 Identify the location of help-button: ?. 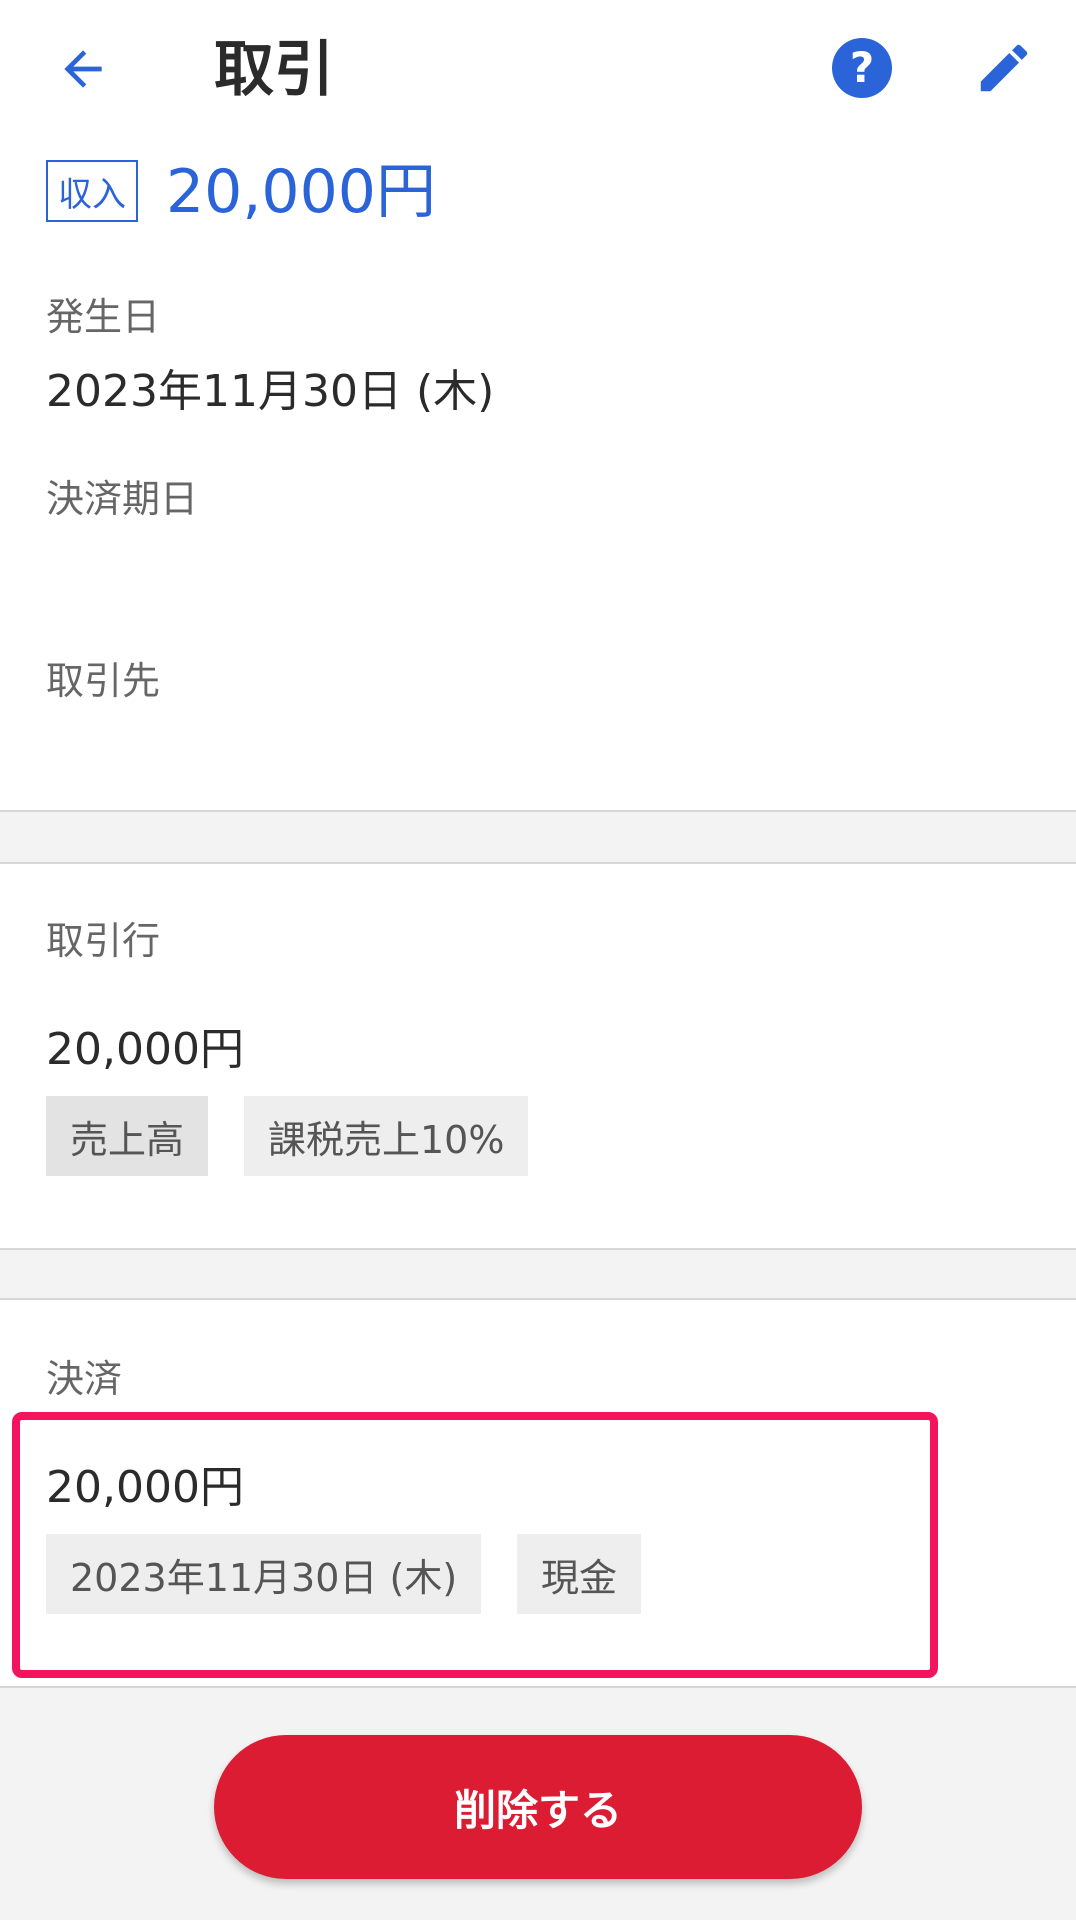
(862, 68).